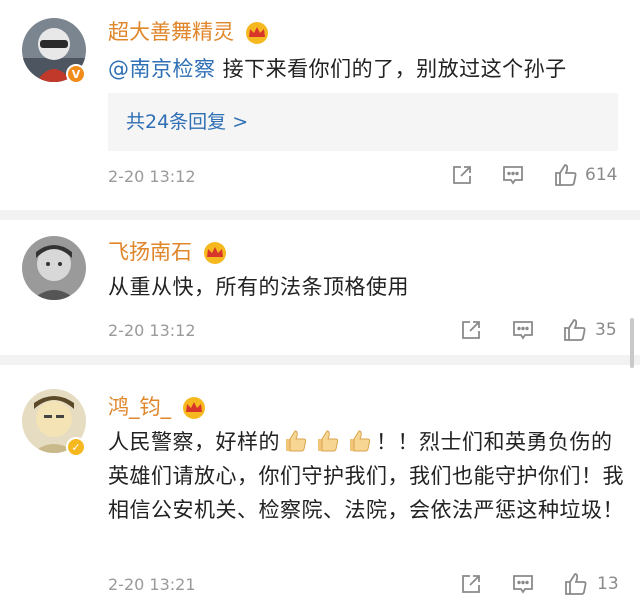 The image size is (640, 615). What do you see at coordinates (601, 175) in the screenshot?
I see `like-count: 614` at bounding box center [601, 175].